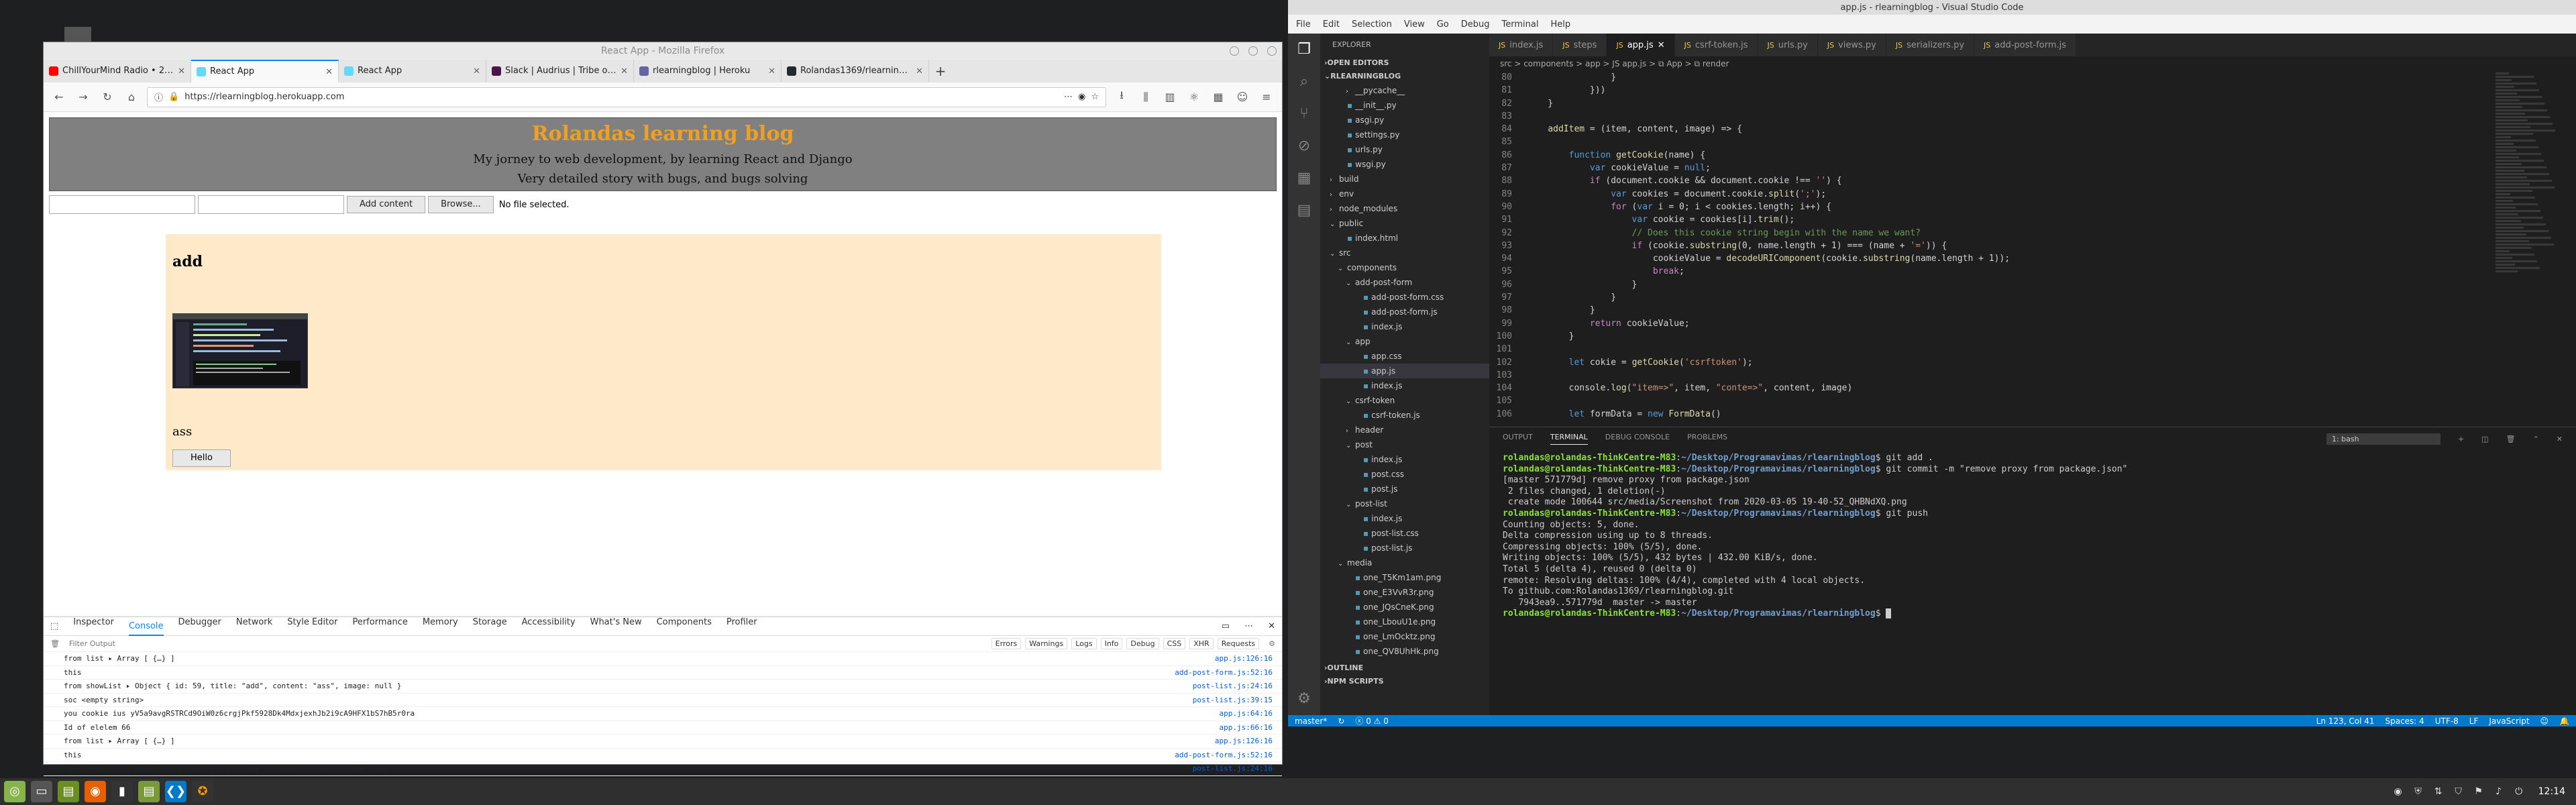  I want to click on tray-language-icon: ⚑, so click(2478, 791).